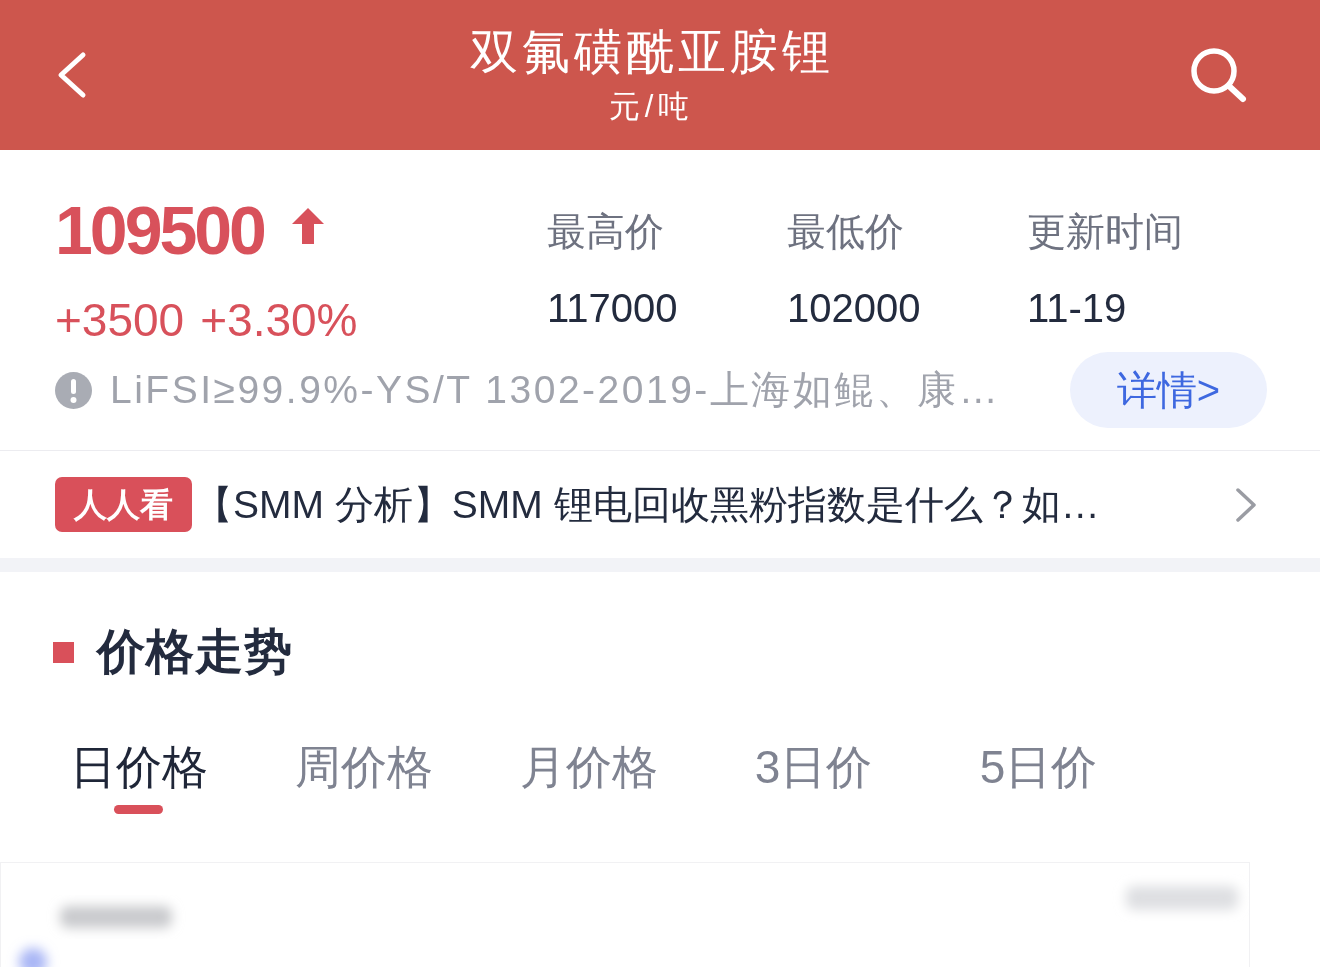 This screenshot has width=1320, height=967. Describe the element at coordinates (1168, 390) in the screenshot. I see `details-button: 详情>` at that location.